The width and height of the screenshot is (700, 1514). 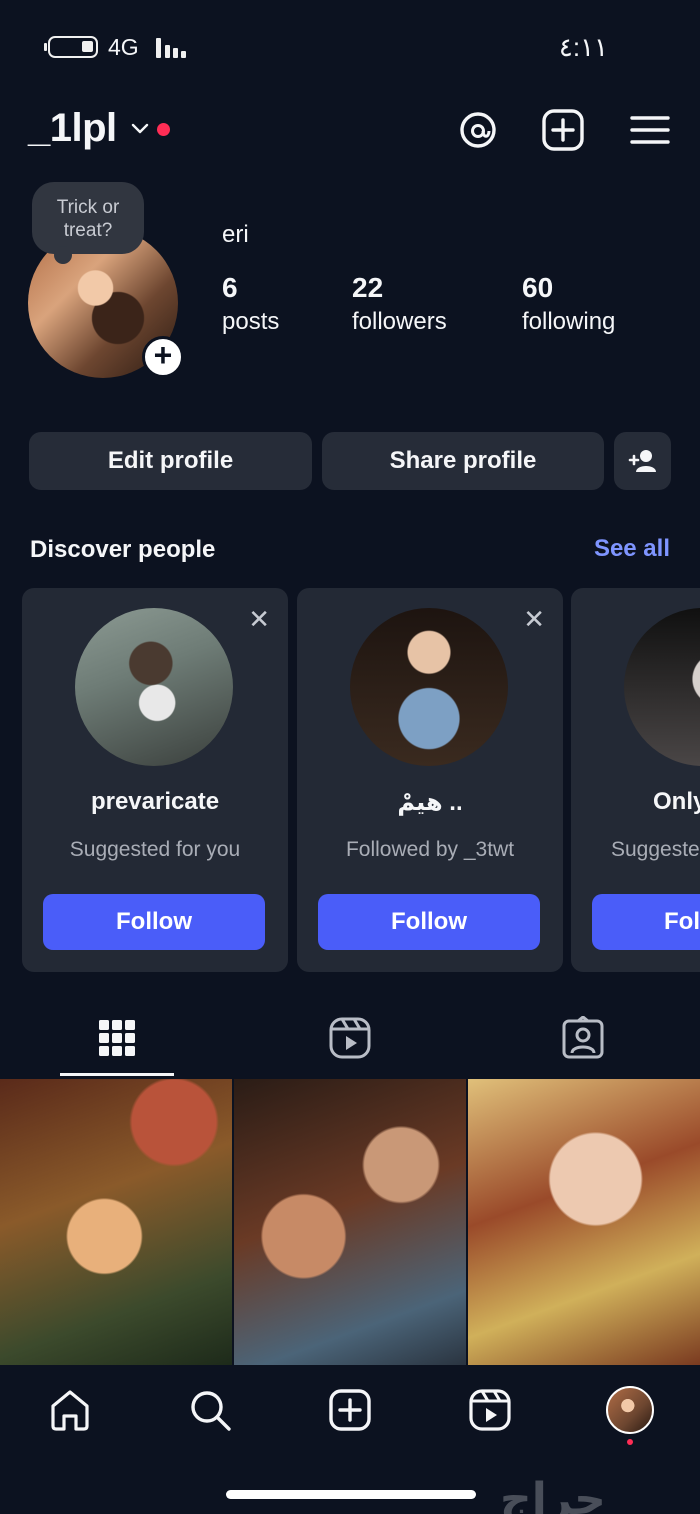 I want to click on menu-icon, so click(x=650, y=130).